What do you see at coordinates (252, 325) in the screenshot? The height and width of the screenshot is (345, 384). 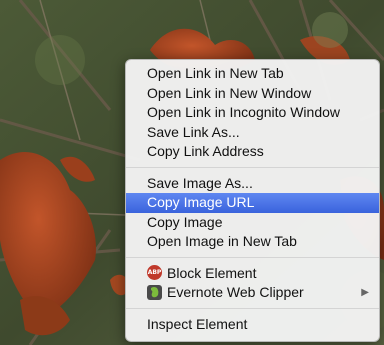 I see `menu-item-inspect-element: Inspect Element` at bounding box center [252, 325].